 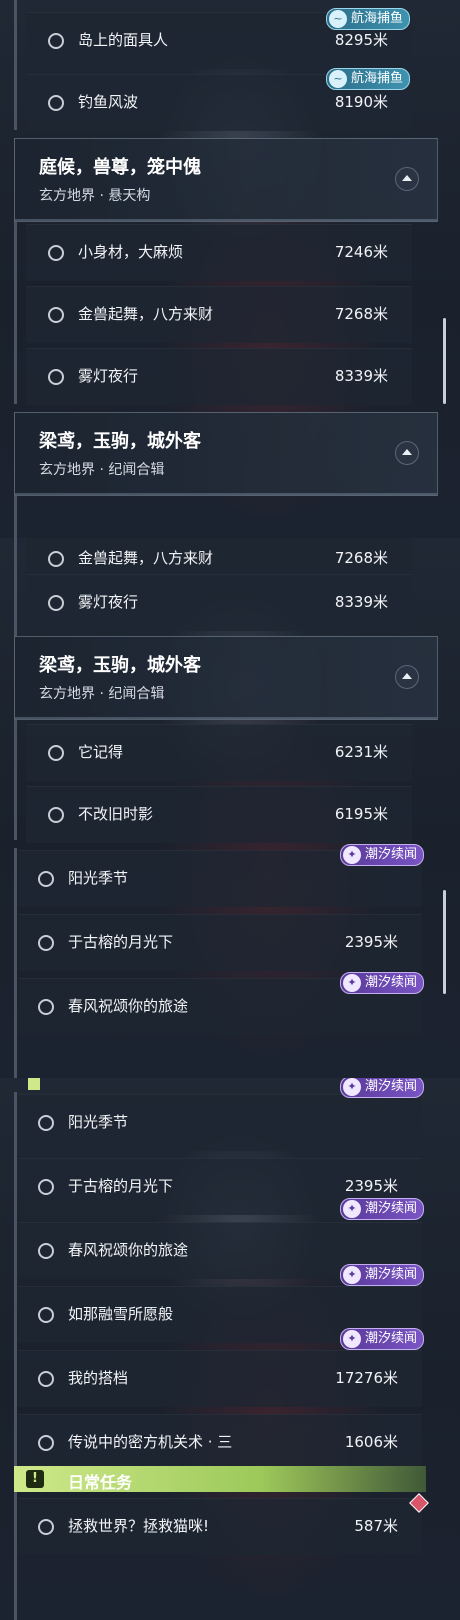 I want to click on quest-row: 于古榕的月光下 2395米, so click(x=220, y=942).